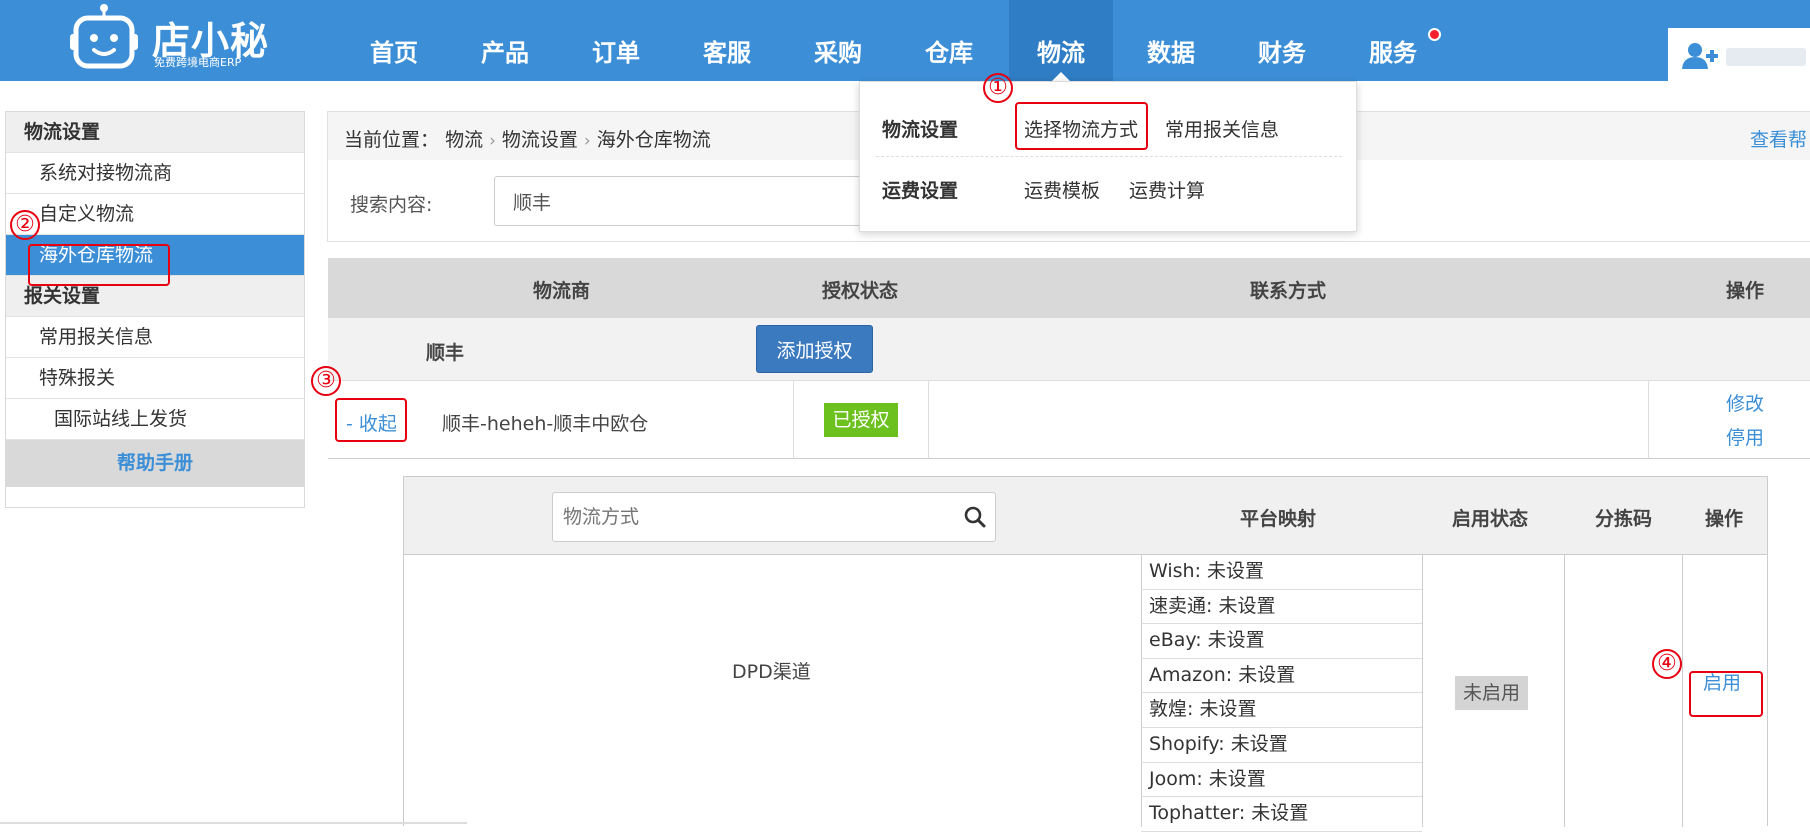  I want to click on mapping-wish: Wish: 未设置, so click(1281, 572).